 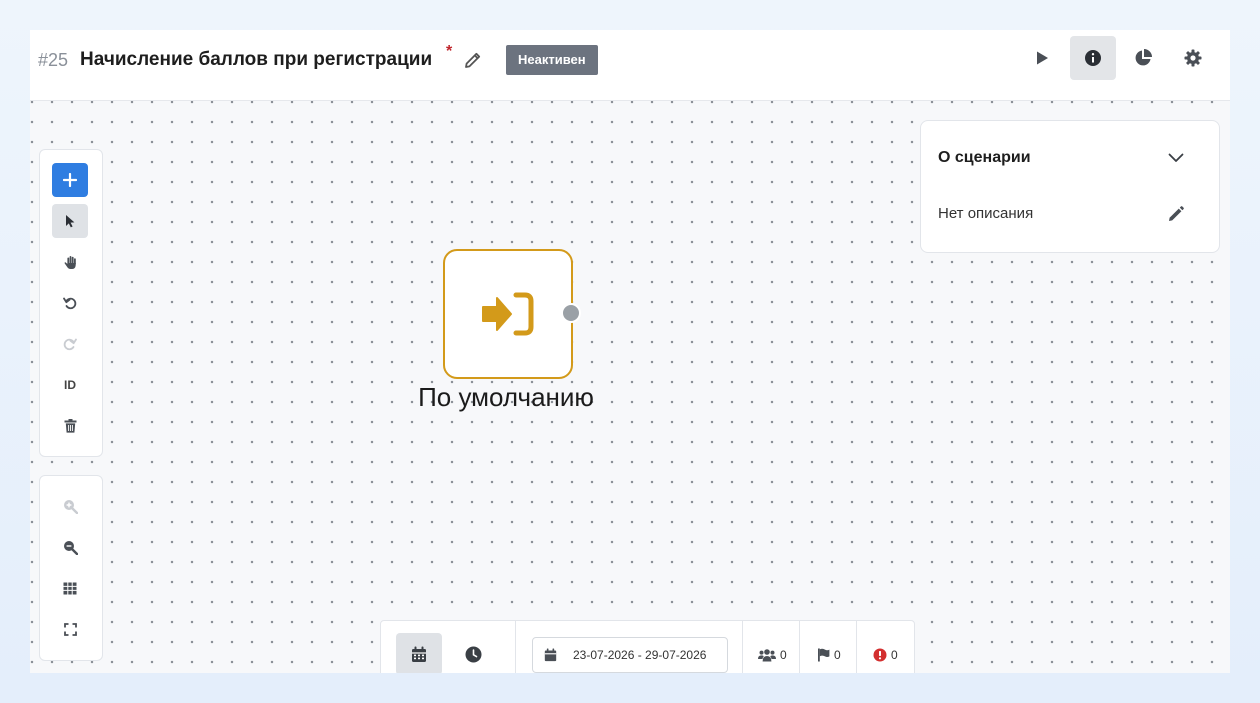 I want to click on date-range-value: 23-07-2026 - 29-07-2026, so click(x=640, y=655).